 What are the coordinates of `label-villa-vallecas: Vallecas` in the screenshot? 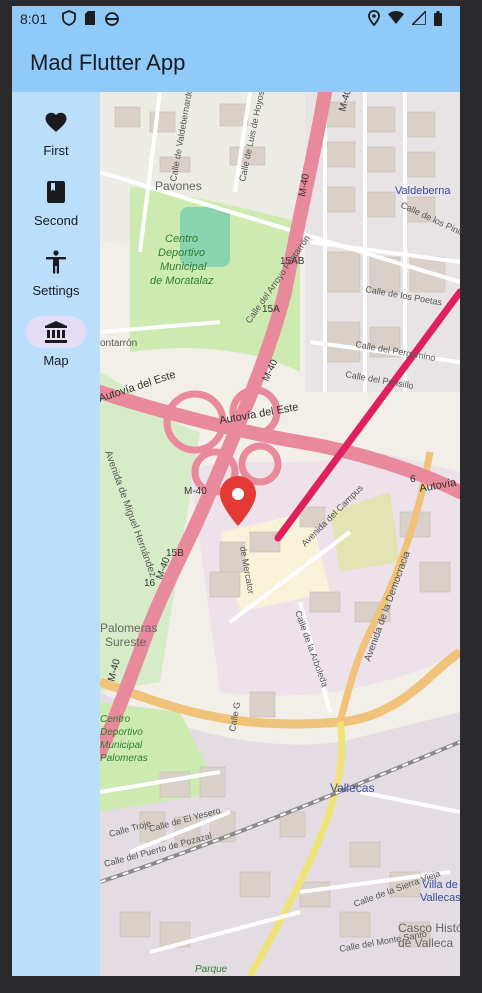 It's located at (440, 898).